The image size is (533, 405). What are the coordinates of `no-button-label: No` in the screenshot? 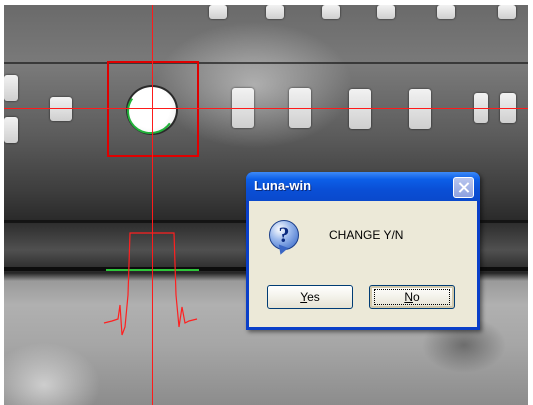 It's located at (412, 297).